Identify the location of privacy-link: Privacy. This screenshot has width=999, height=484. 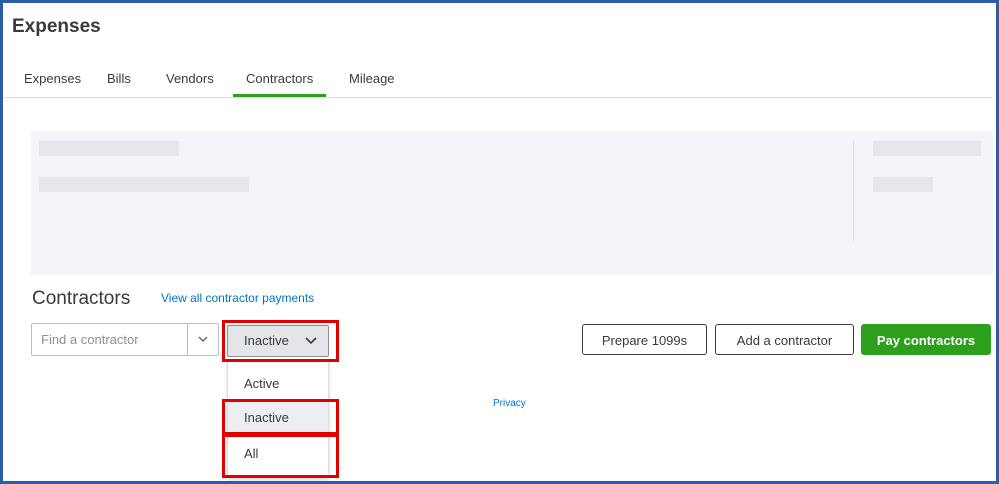
(509, 403).